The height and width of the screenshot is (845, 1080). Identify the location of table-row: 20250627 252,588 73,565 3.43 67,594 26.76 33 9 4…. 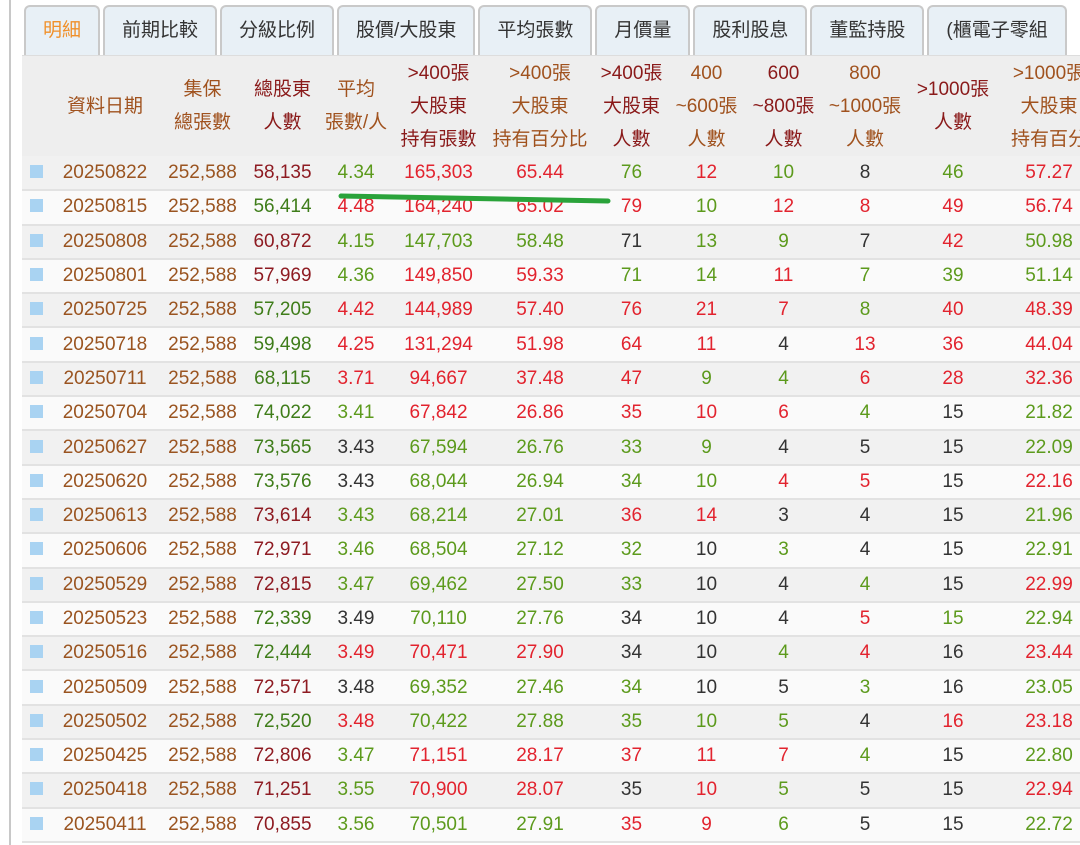
(551, 448).